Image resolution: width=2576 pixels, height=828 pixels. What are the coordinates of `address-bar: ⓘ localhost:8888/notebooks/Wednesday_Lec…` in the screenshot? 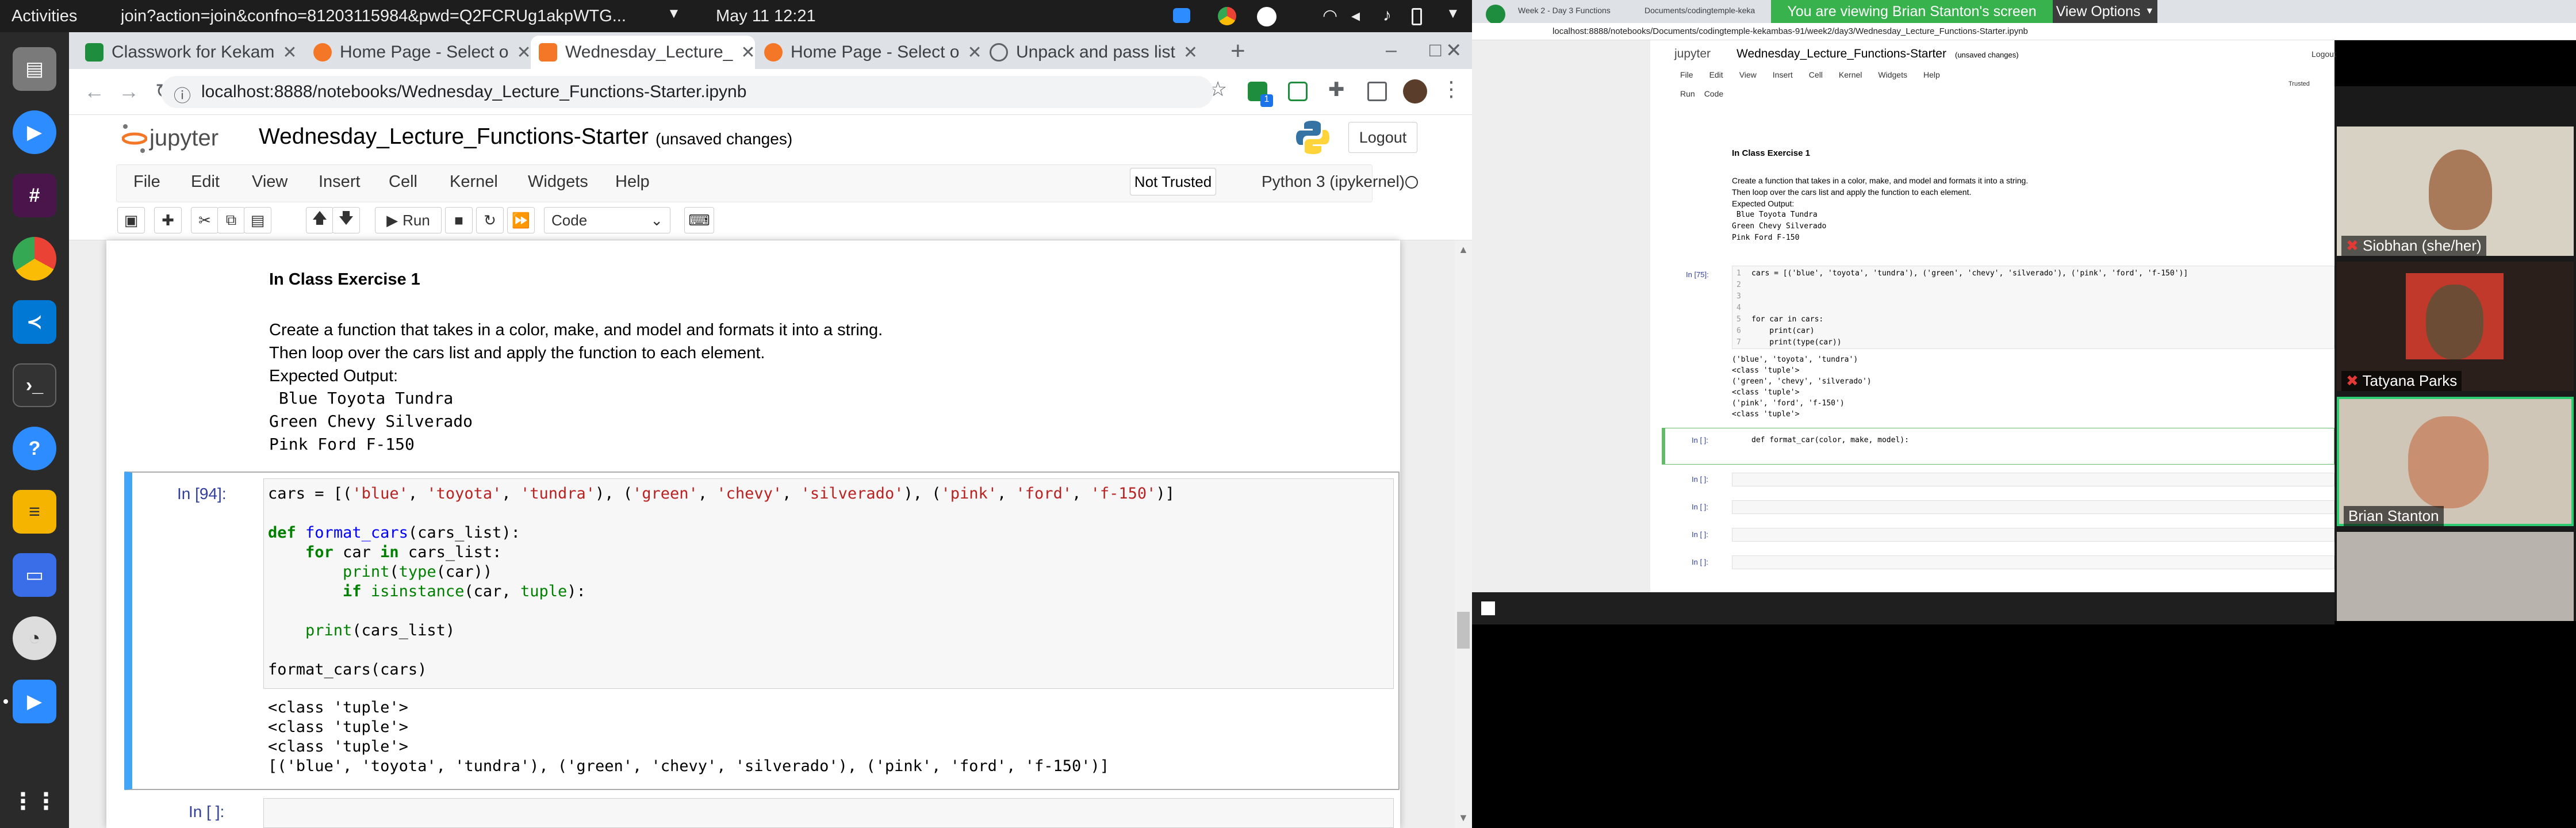 It's located at (687, 92).